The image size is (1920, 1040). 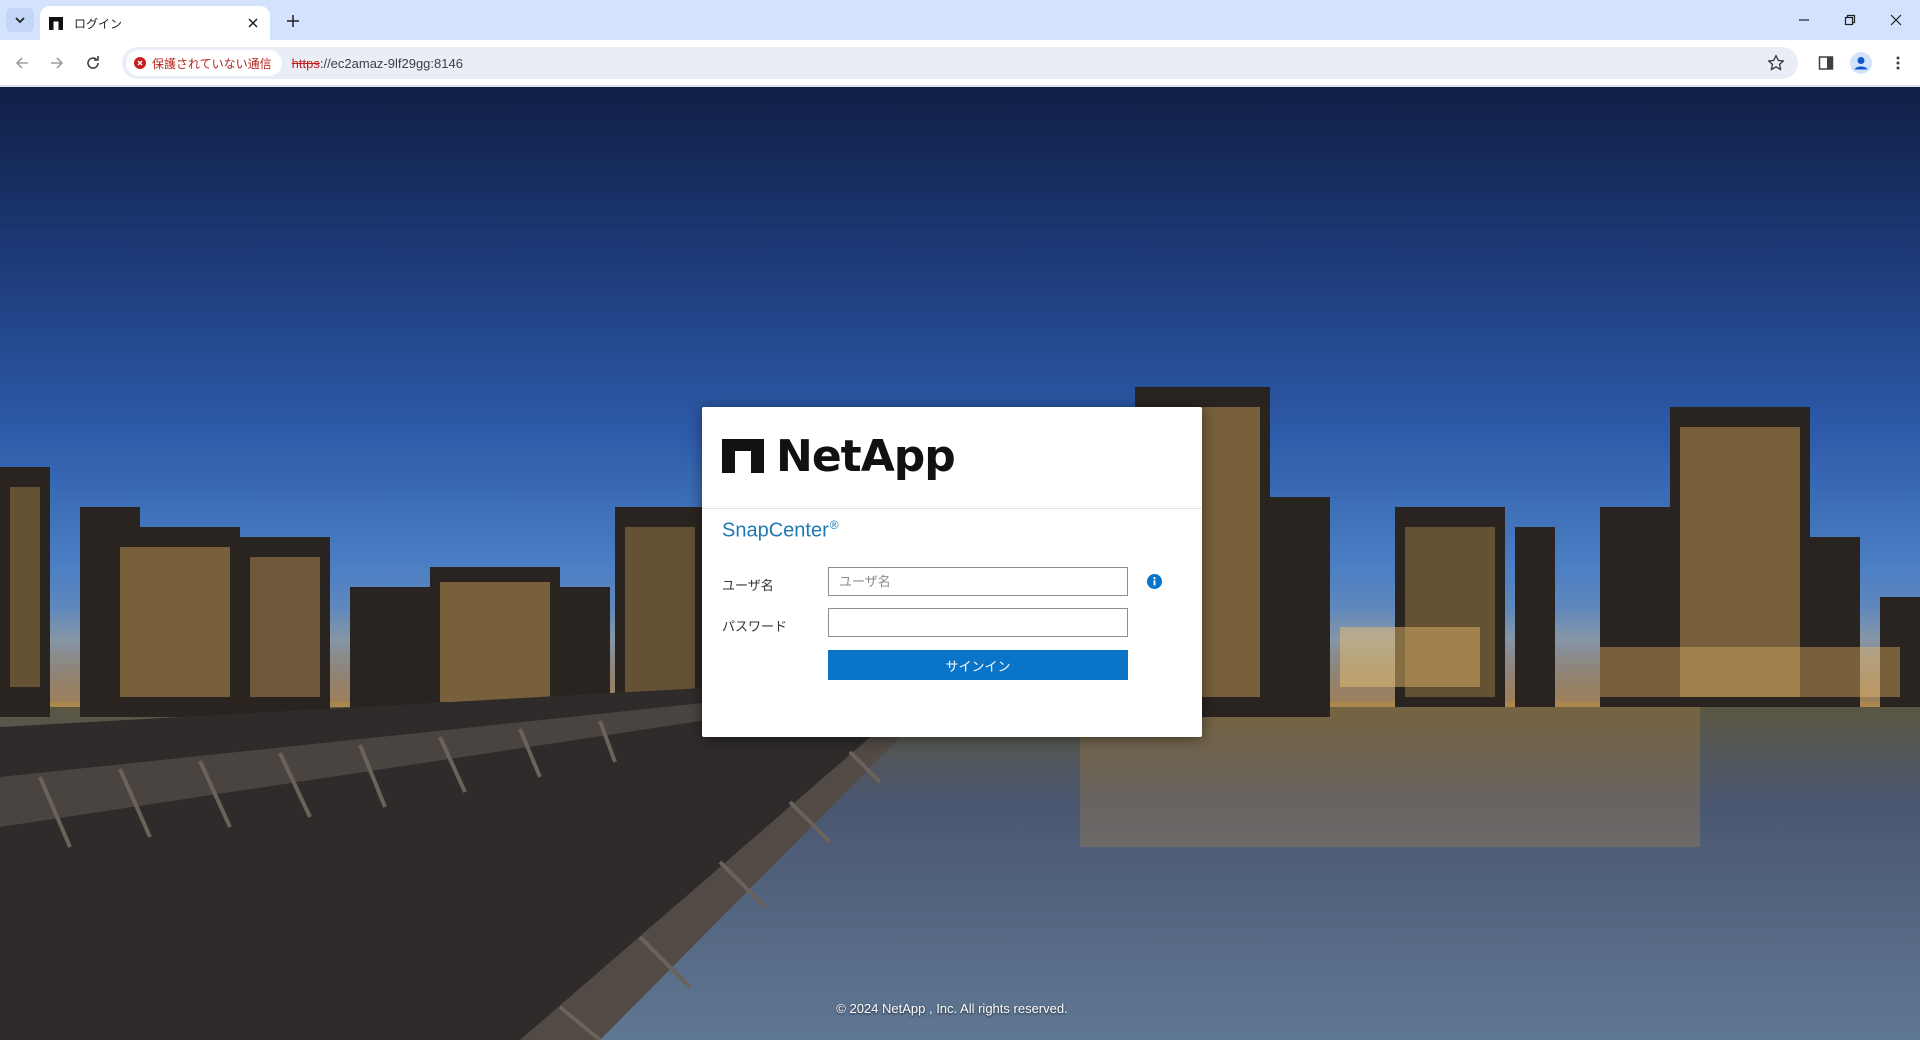 What do you see at coordinates (305, 63) in the screenshot?
I see `url-scheme: https` at bounding box center [305, 63].